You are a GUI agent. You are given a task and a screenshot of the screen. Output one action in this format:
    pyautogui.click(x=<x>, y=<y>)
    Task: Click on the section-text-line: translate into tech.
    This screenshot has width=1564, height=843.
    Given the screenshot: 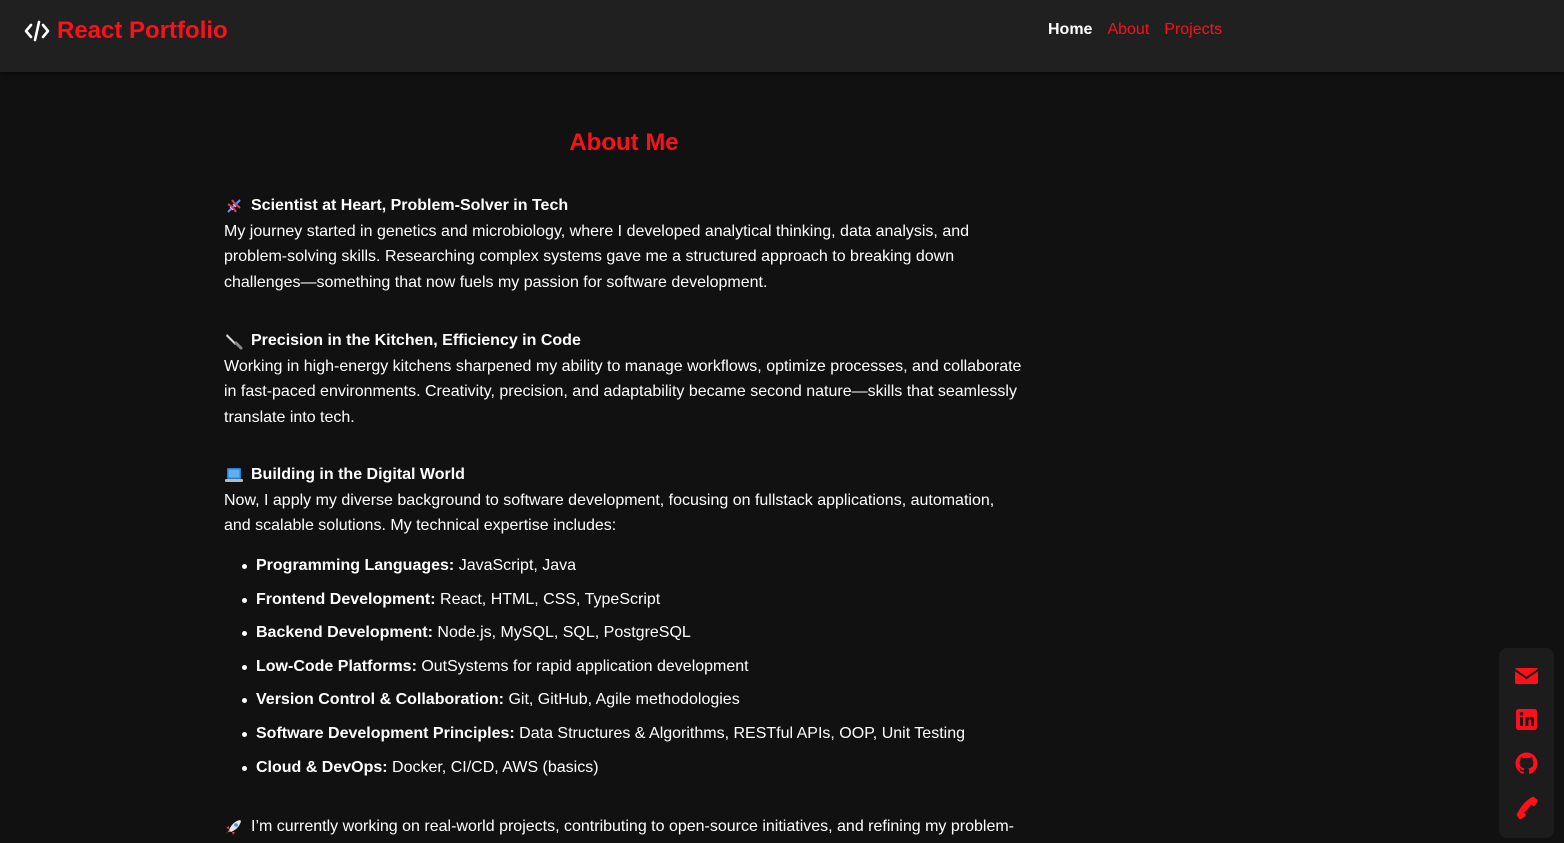 What is the action you would take?
    pyautogui.click(x=289, y=417)
    